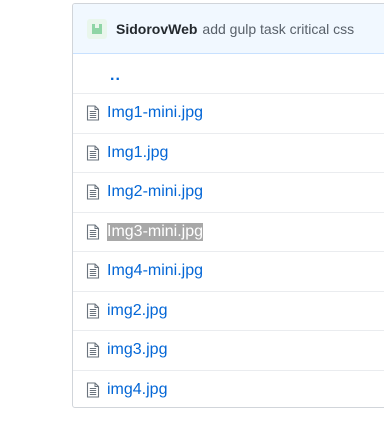 Image resolution: width=384 pixels, height=447 pixels. I want to click on file-link: Img2-mini.jpg, so click(155, 192).